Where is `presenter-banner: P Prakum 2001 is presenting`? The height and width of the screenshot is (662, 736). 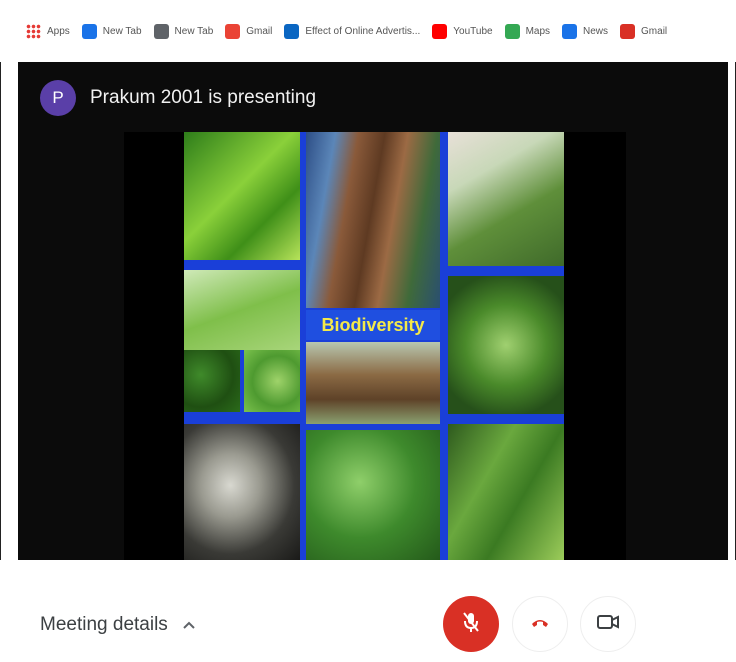
presenter-banner: P Prakum 2001 is presenting is located at coordinates (178, 98).